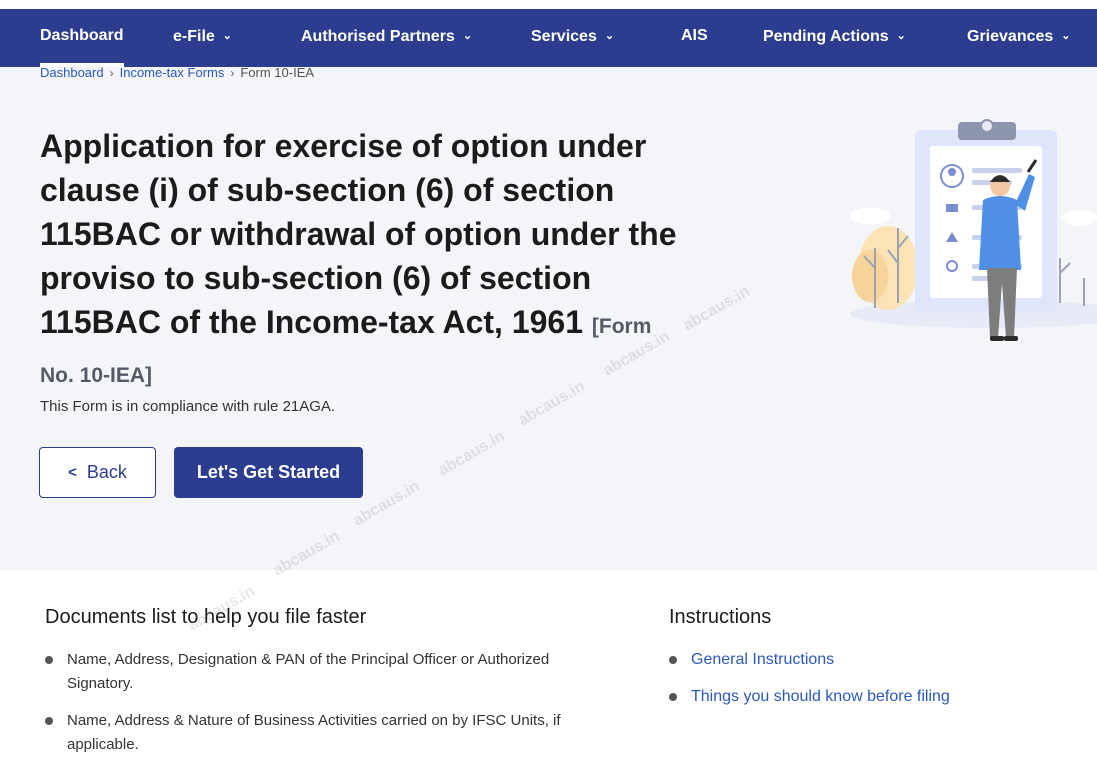 The width and height of the screenshot is (1097, 767). I want to click on list-item: Things you should know before filing, so click(809, 697).